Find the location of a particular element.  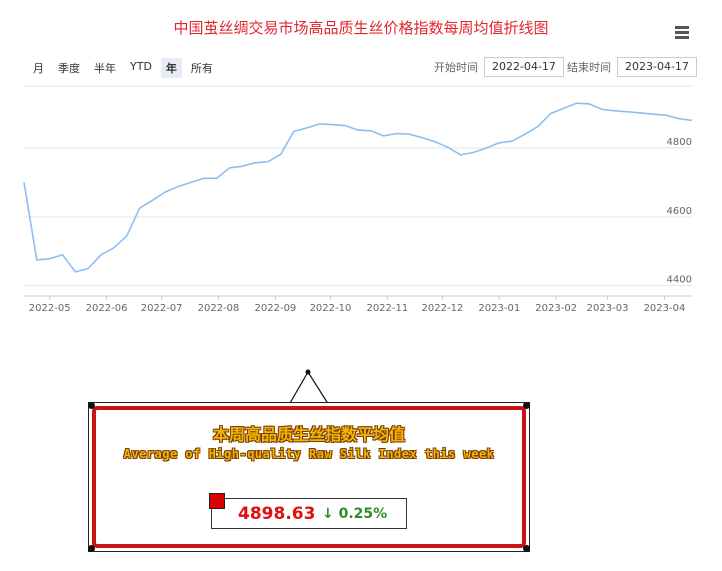

range-button-half-year: 半年 is located at coordinates (105, 68).